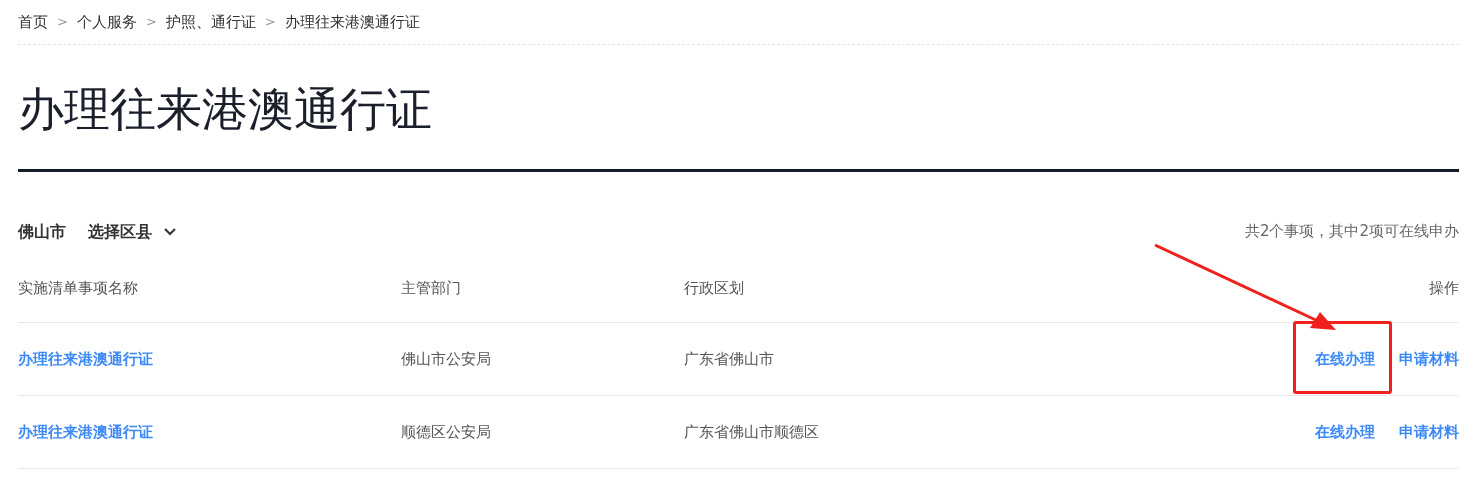 The height and width of the screenshot is (477, 1483). What do you see at coordinates (352, 22) in the screenshot?
I see `breadcrumb-link: 办理往来港澳通行证` at bounding box center [352, 22].